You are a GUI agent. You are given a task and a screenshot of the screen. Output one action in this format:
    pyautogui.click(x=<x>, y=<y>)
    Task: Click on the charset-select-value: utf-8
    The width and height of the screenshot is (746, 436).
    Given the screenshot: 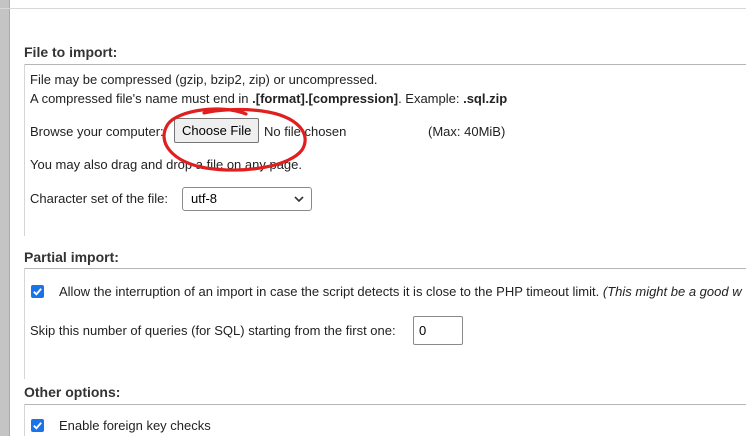 What is the action you would take?
    pyautogui.click(x=204, y=198)
    